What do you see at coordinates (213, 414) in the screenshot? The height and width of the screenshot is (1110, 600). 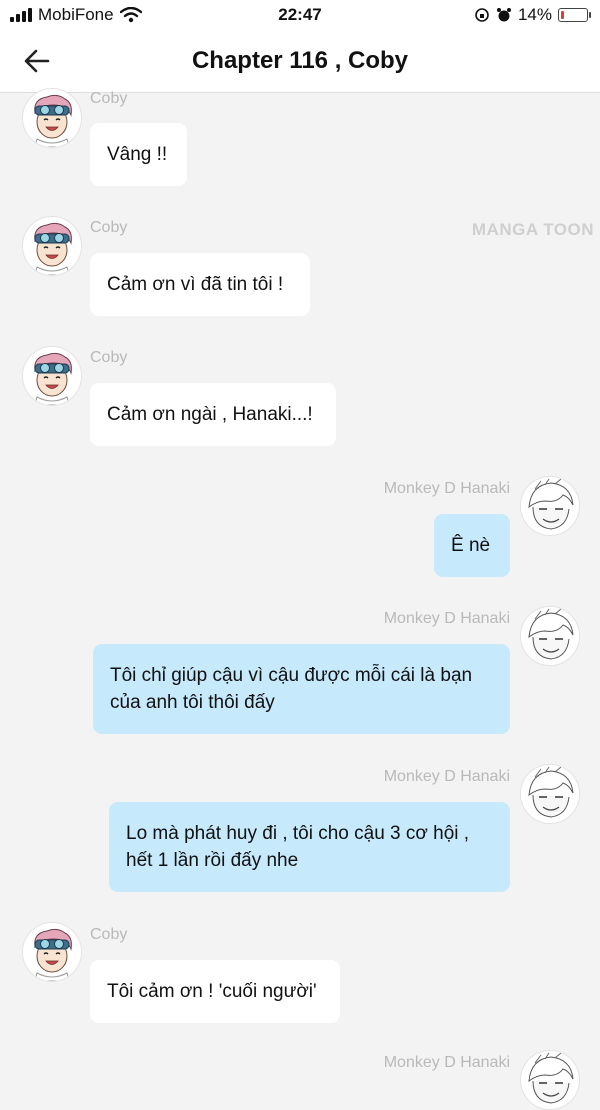 I see `message-bubble: Cảm ơn ngài , Hanaki...!` at bounding box center [213, 414].